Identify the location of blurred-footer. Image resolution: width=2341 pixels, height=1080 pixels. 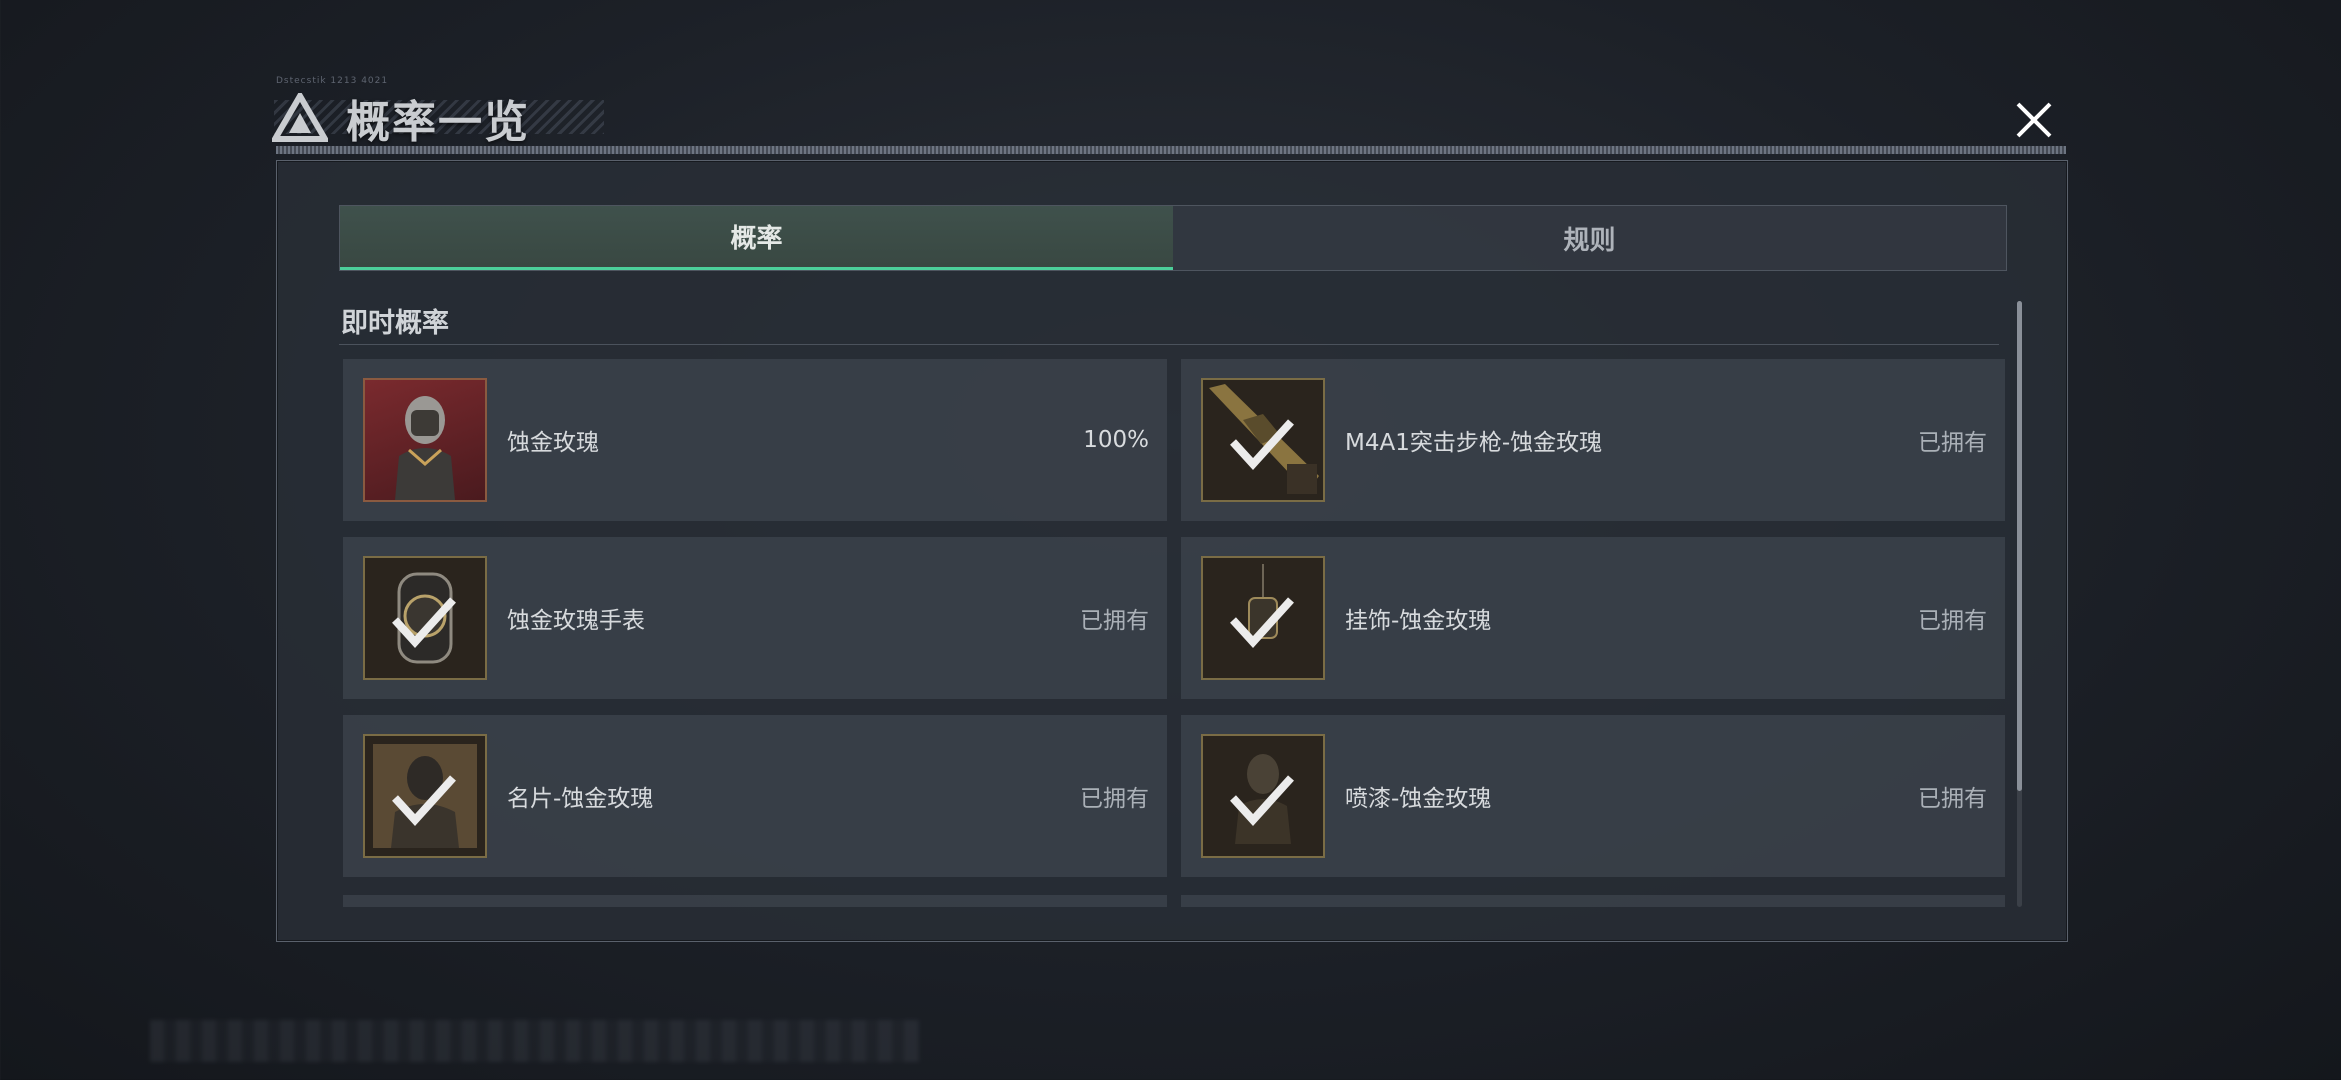
(535, 1041).